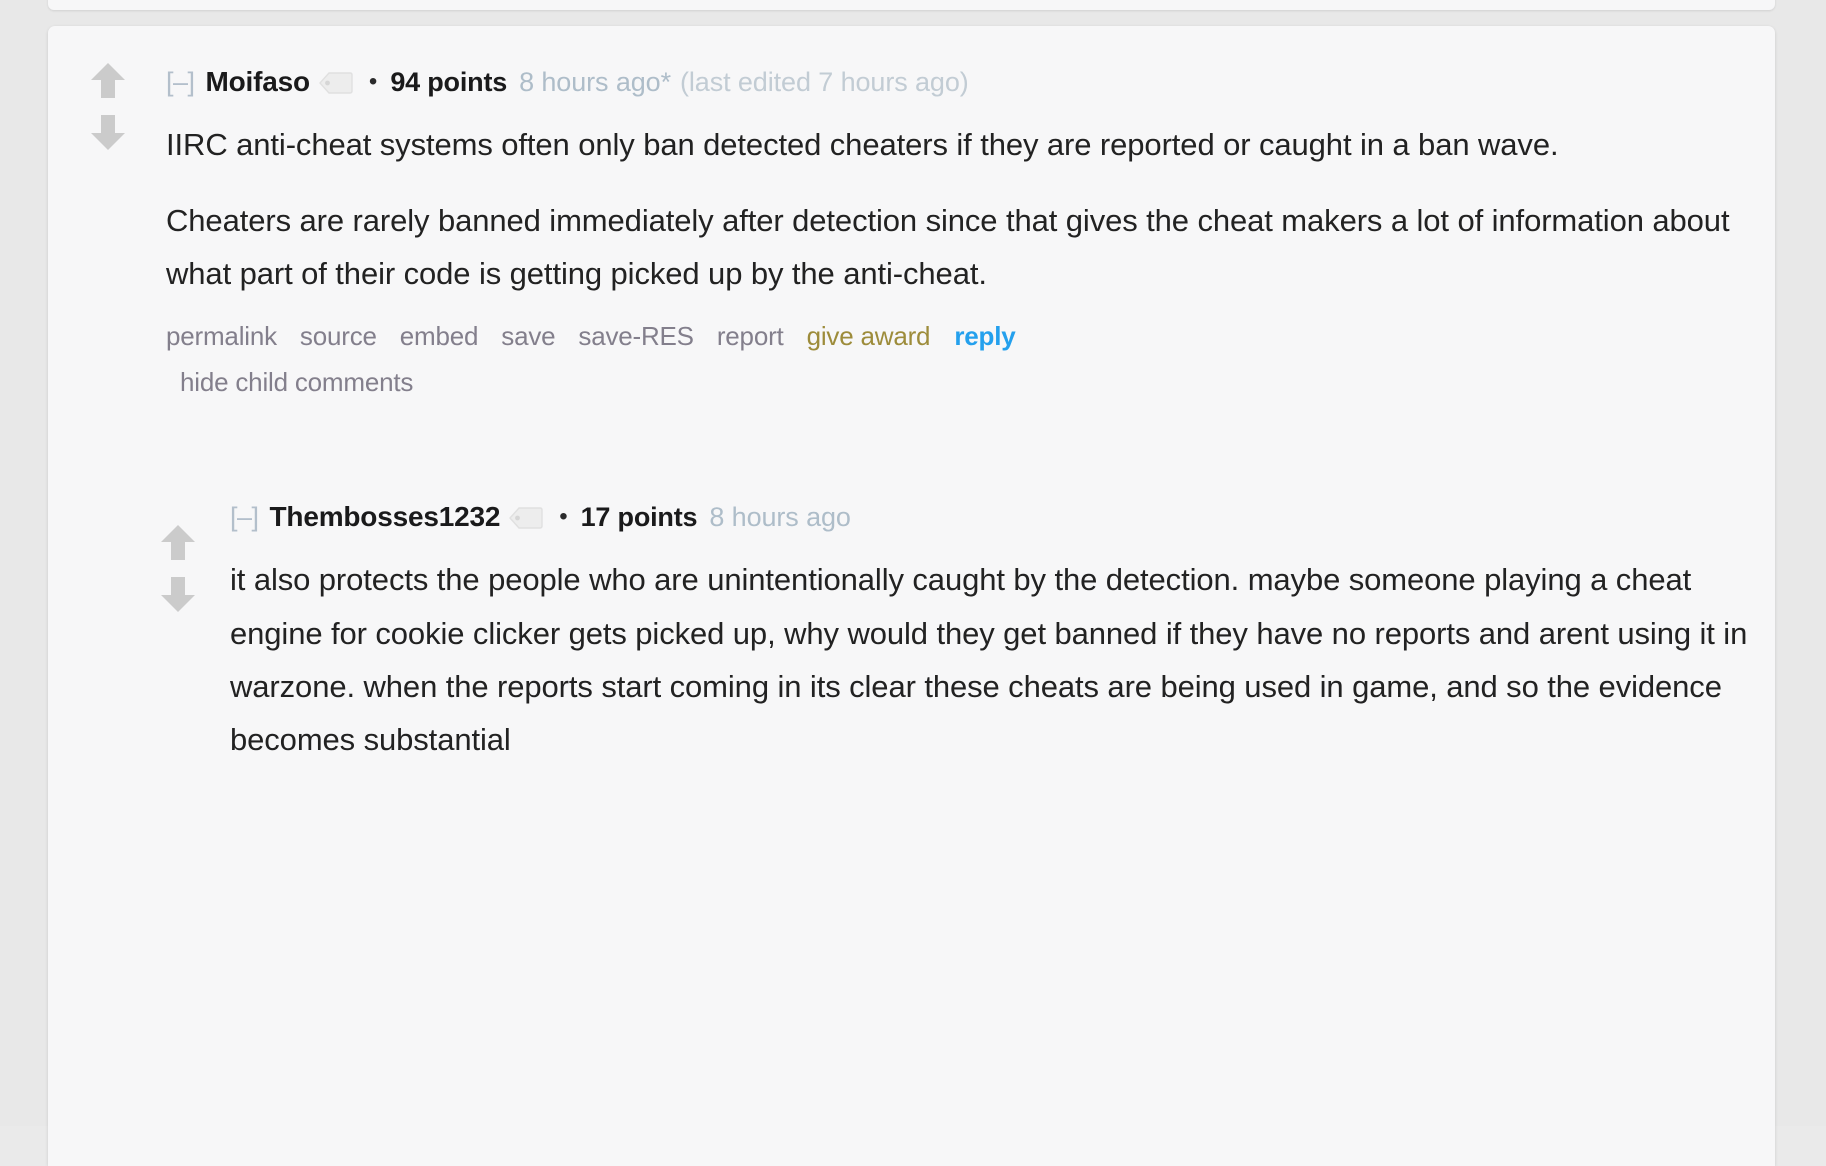 Image resolution: width=1826 pixels, height=1166 pixels. What do you see at coordinates (639, 516) in the screenshot?
I see `comment-score: 17 points` at bounding box center [639, 516].